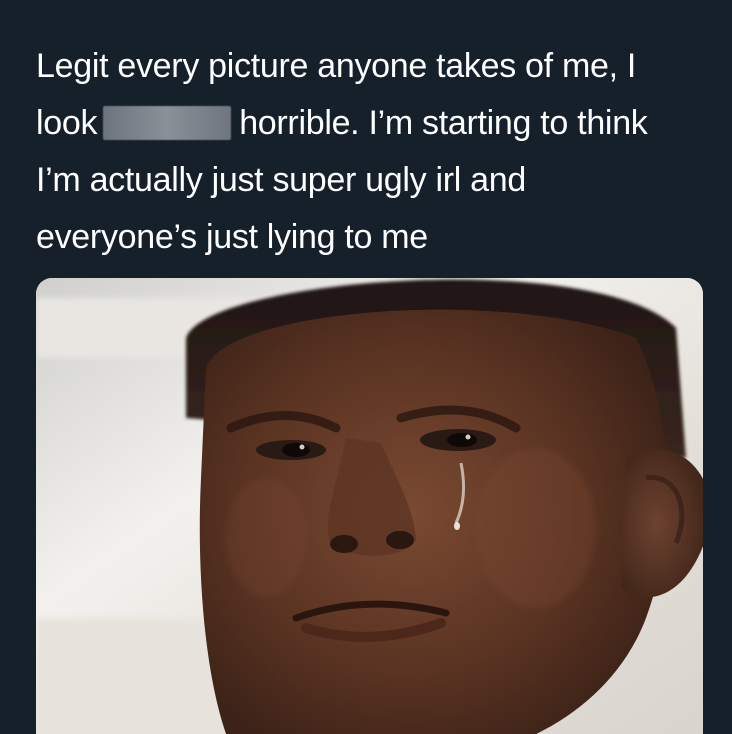  What do you see at coordinates (443, 123) in the screenshot?
I see `tweet-line-2-rest: horrible. I’m starting to think` at bounding box center [443, 123].